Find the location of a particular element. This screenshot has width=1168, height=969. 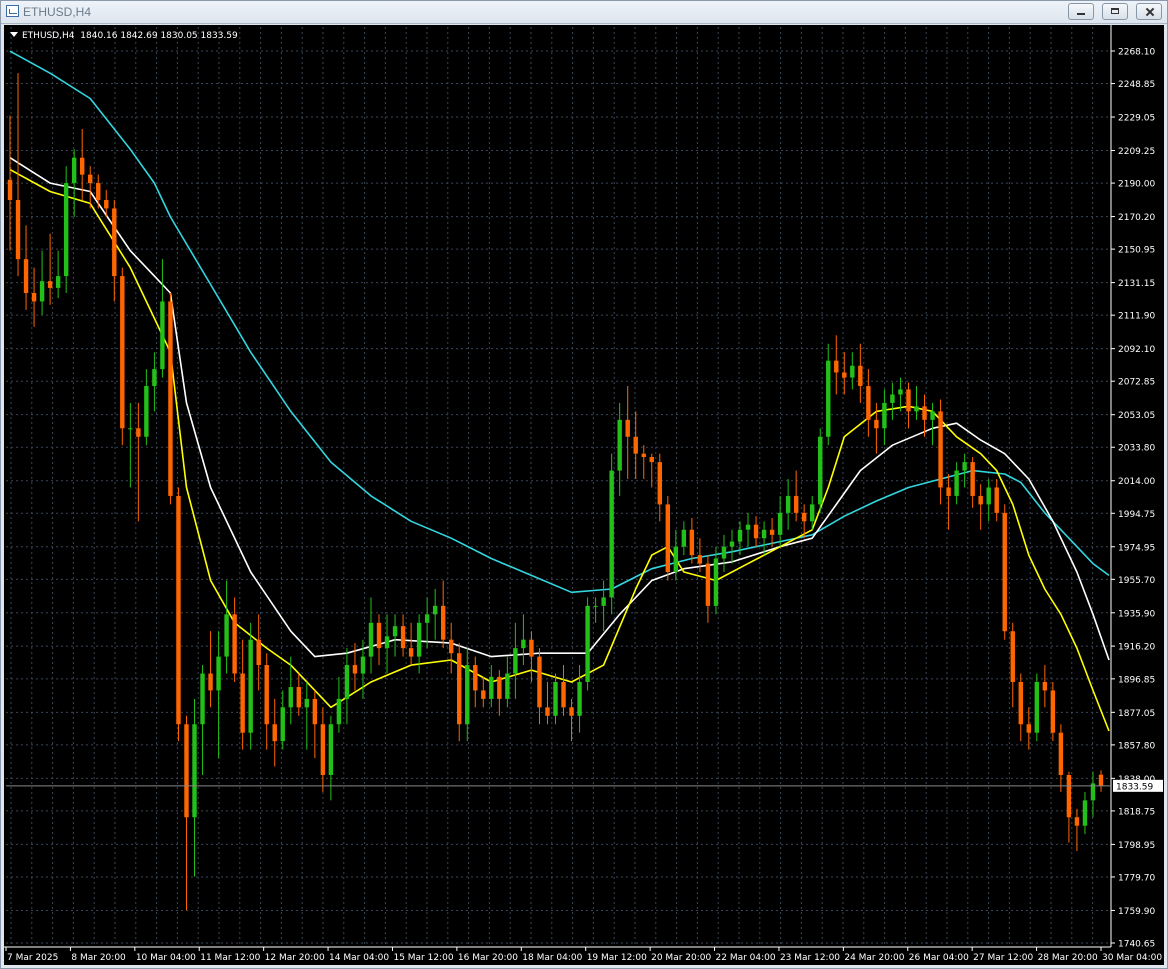

y-tick-label: 2053.05 is located at coordinates (1136, 416).